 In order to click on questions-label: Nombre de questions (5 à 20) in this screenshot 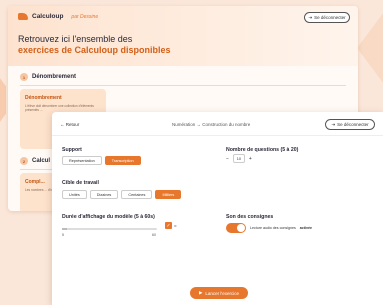, I will do `click(262, 150)`.